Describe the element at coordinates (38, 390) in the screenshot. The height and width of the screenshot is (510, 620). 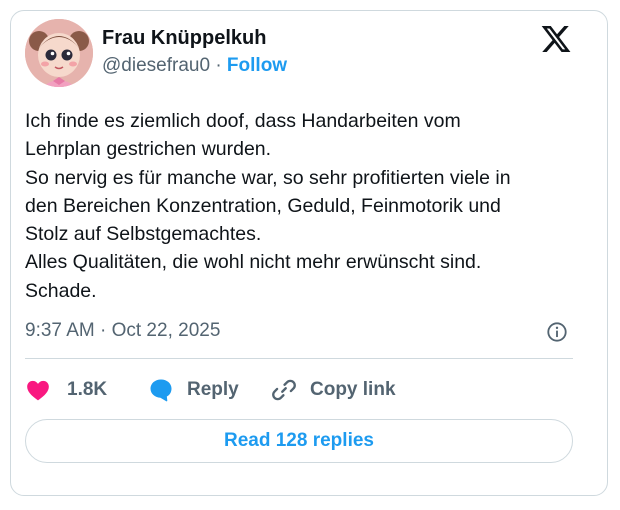
I see `heart-icon` at that location.